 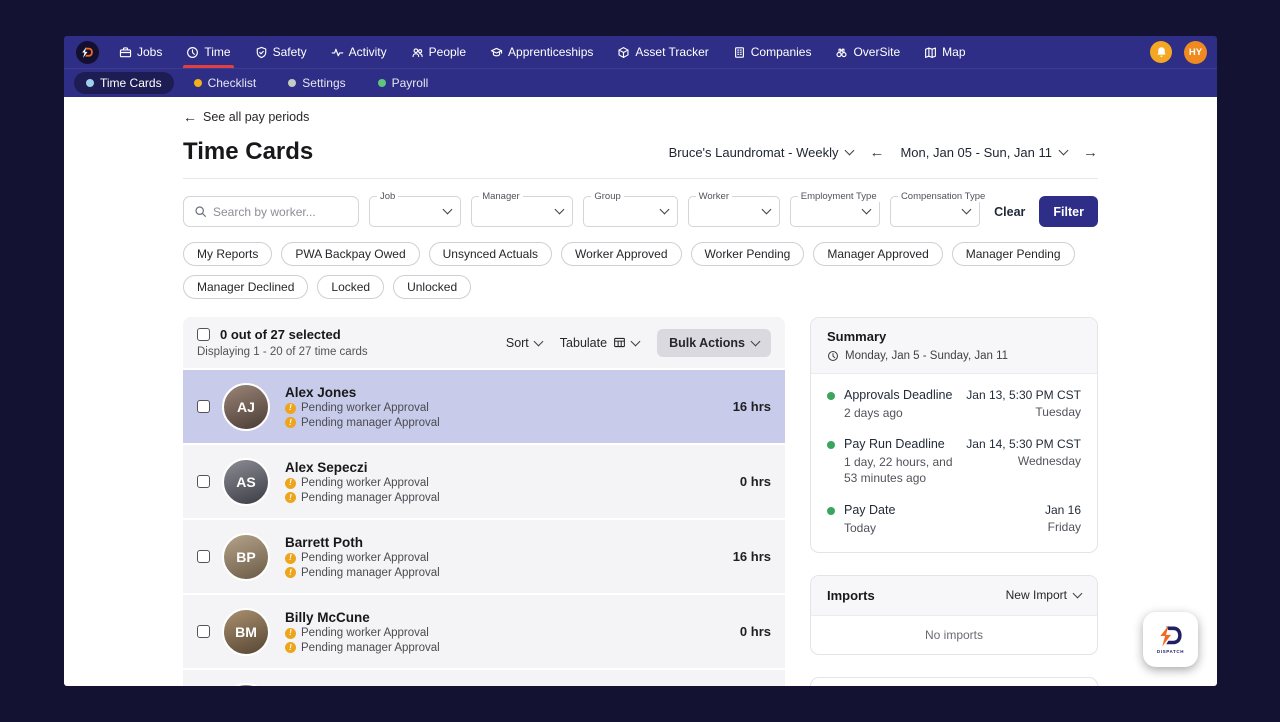 I want to click on worker-name: Alex Jones, so click(x=321, y=392).